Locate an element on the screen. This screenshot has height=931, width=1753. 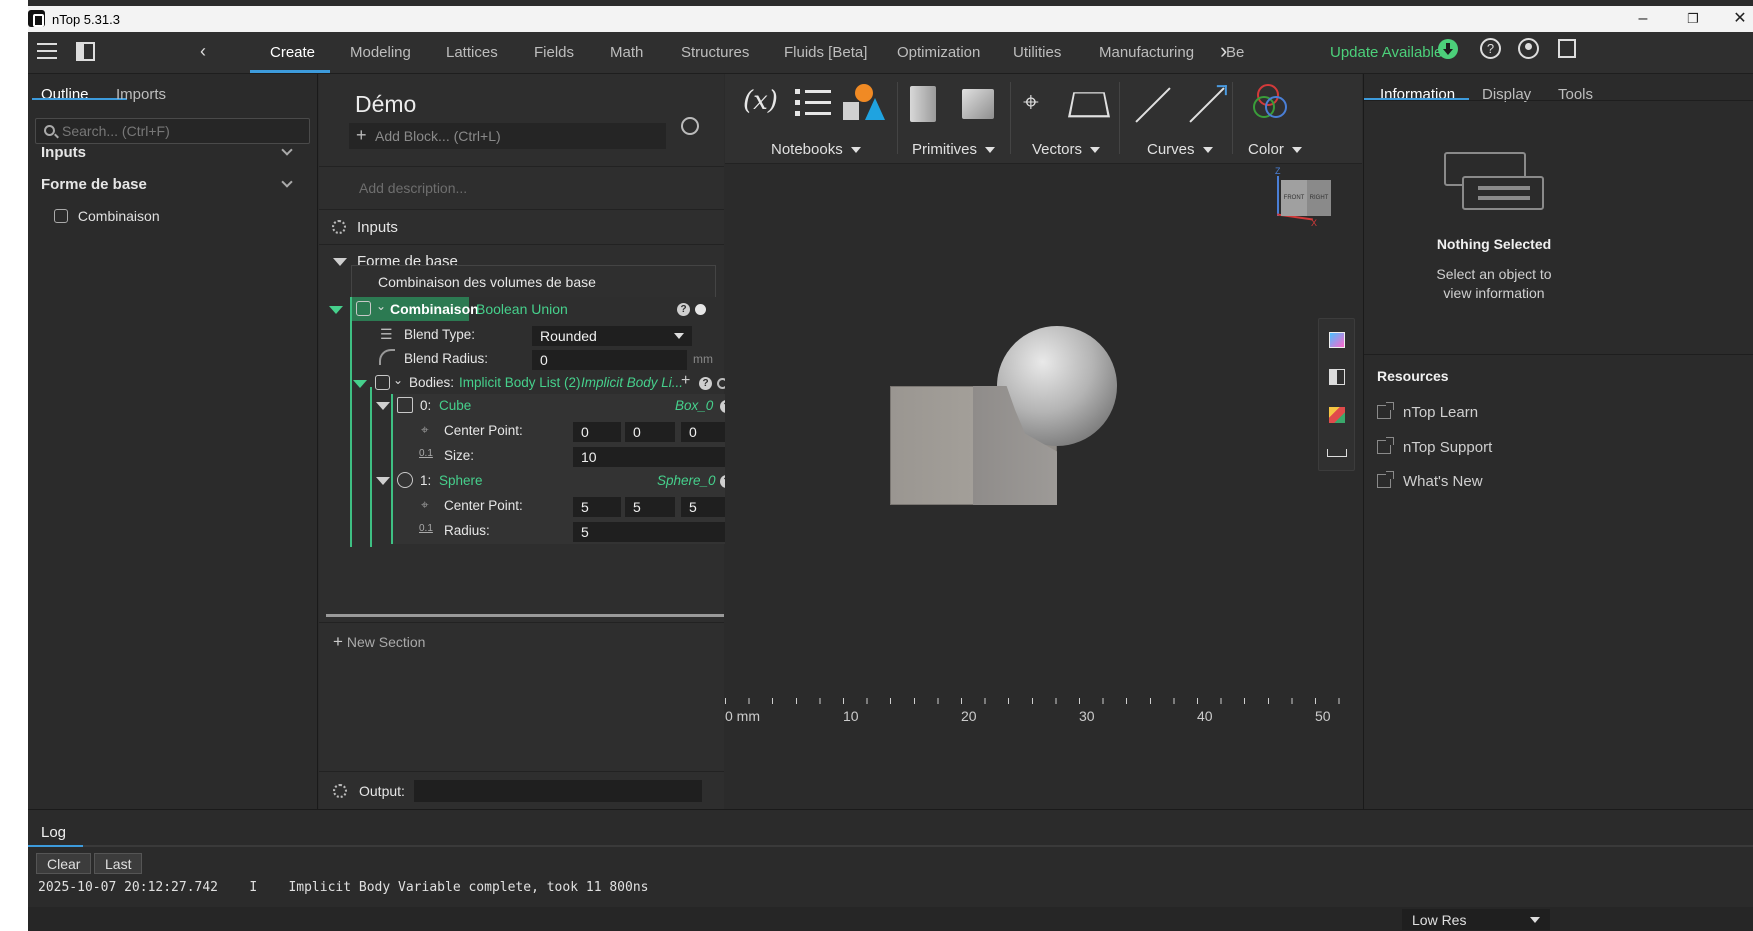
shapes-icon is located at coordinates (865, 105).